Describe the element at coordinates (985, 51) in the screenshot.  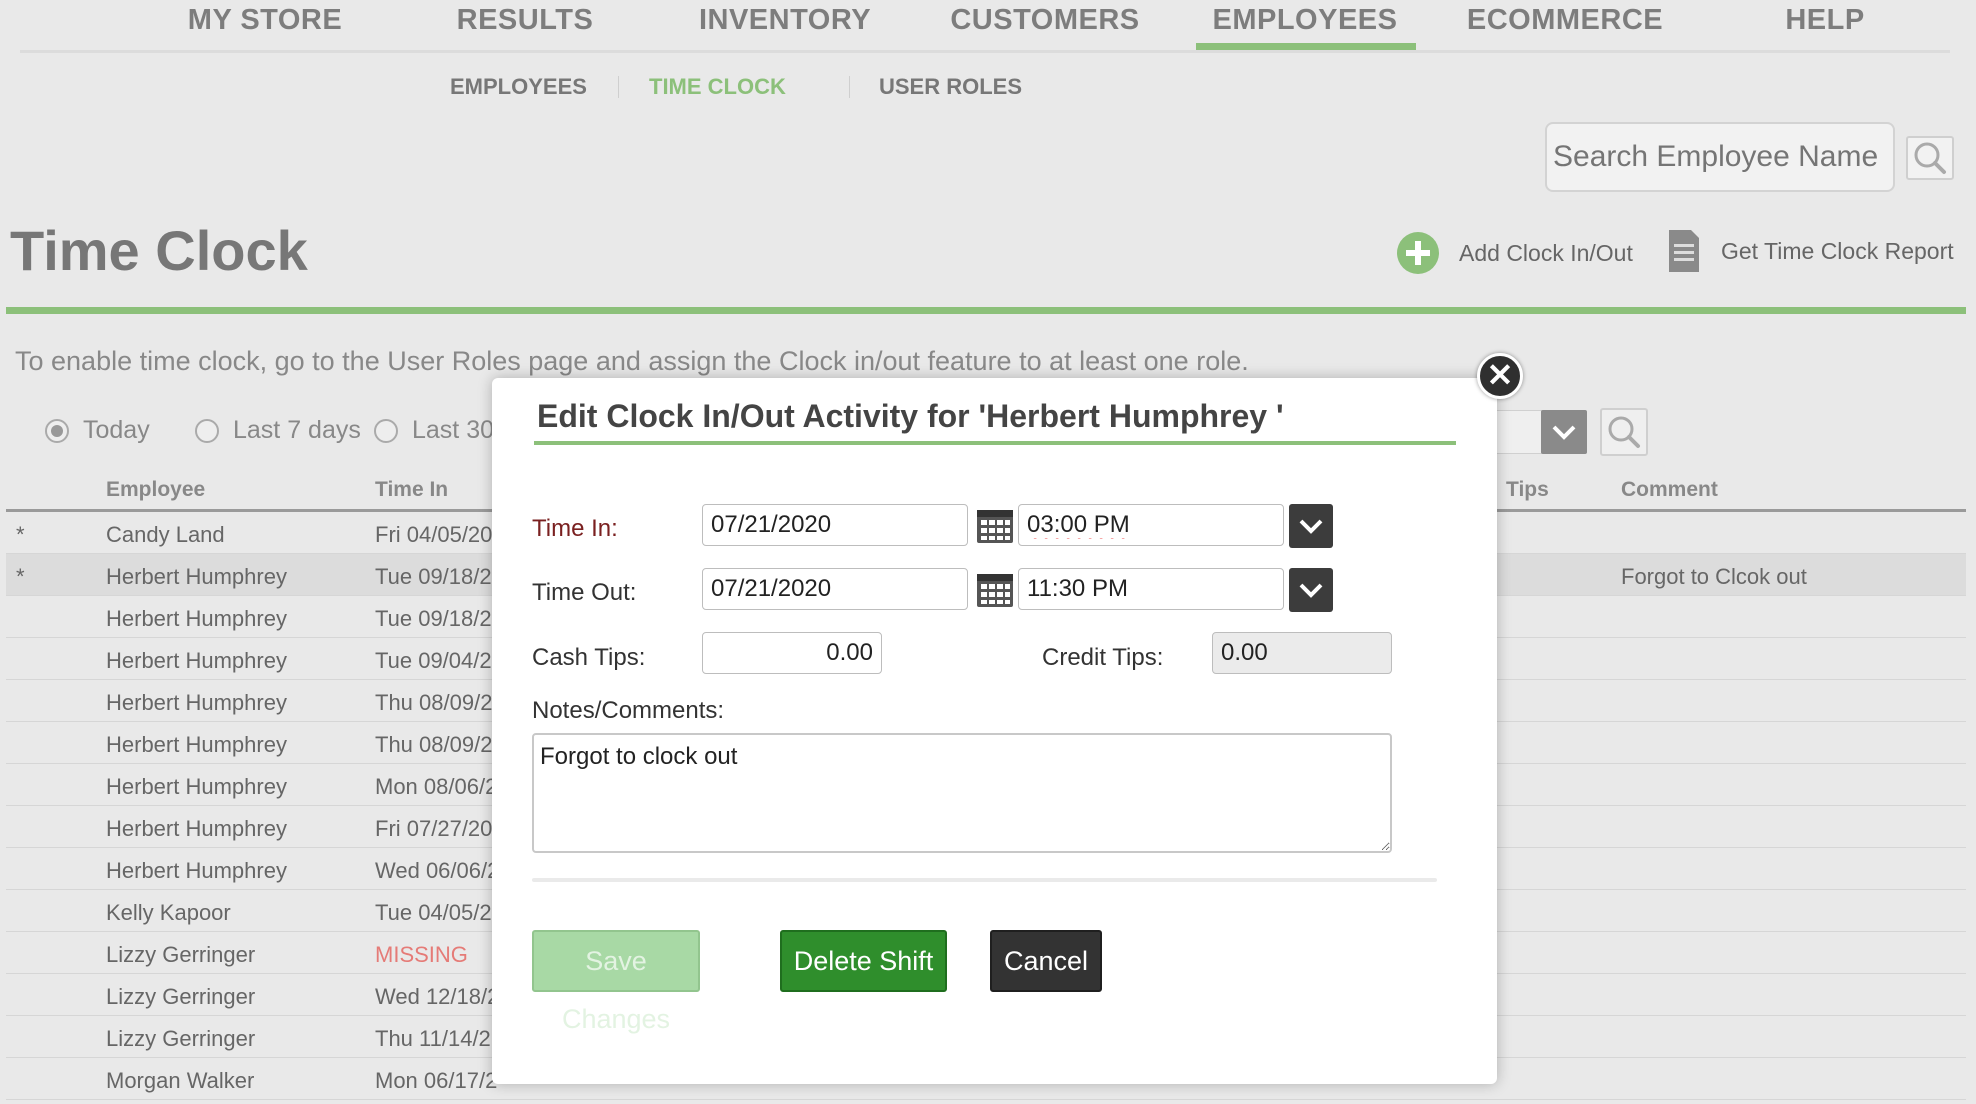
I see `nav-divider` at that location.